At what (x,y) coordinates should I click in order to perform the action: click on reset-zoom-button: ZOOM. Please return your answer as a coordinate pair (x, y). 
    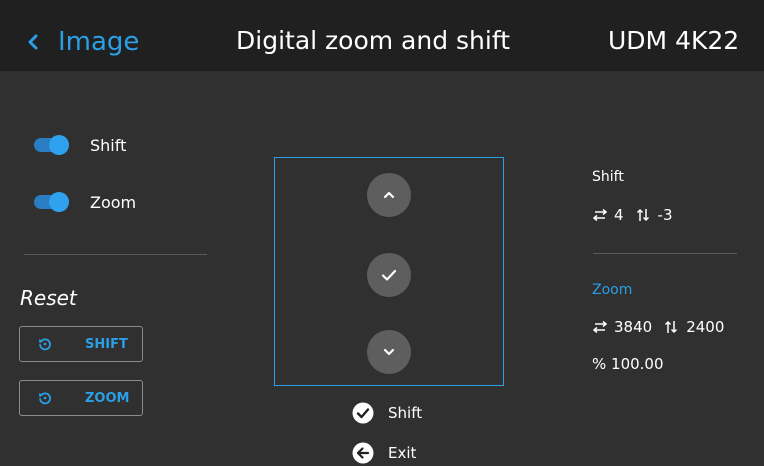
    Looking at the image, I should click on (81, 398).